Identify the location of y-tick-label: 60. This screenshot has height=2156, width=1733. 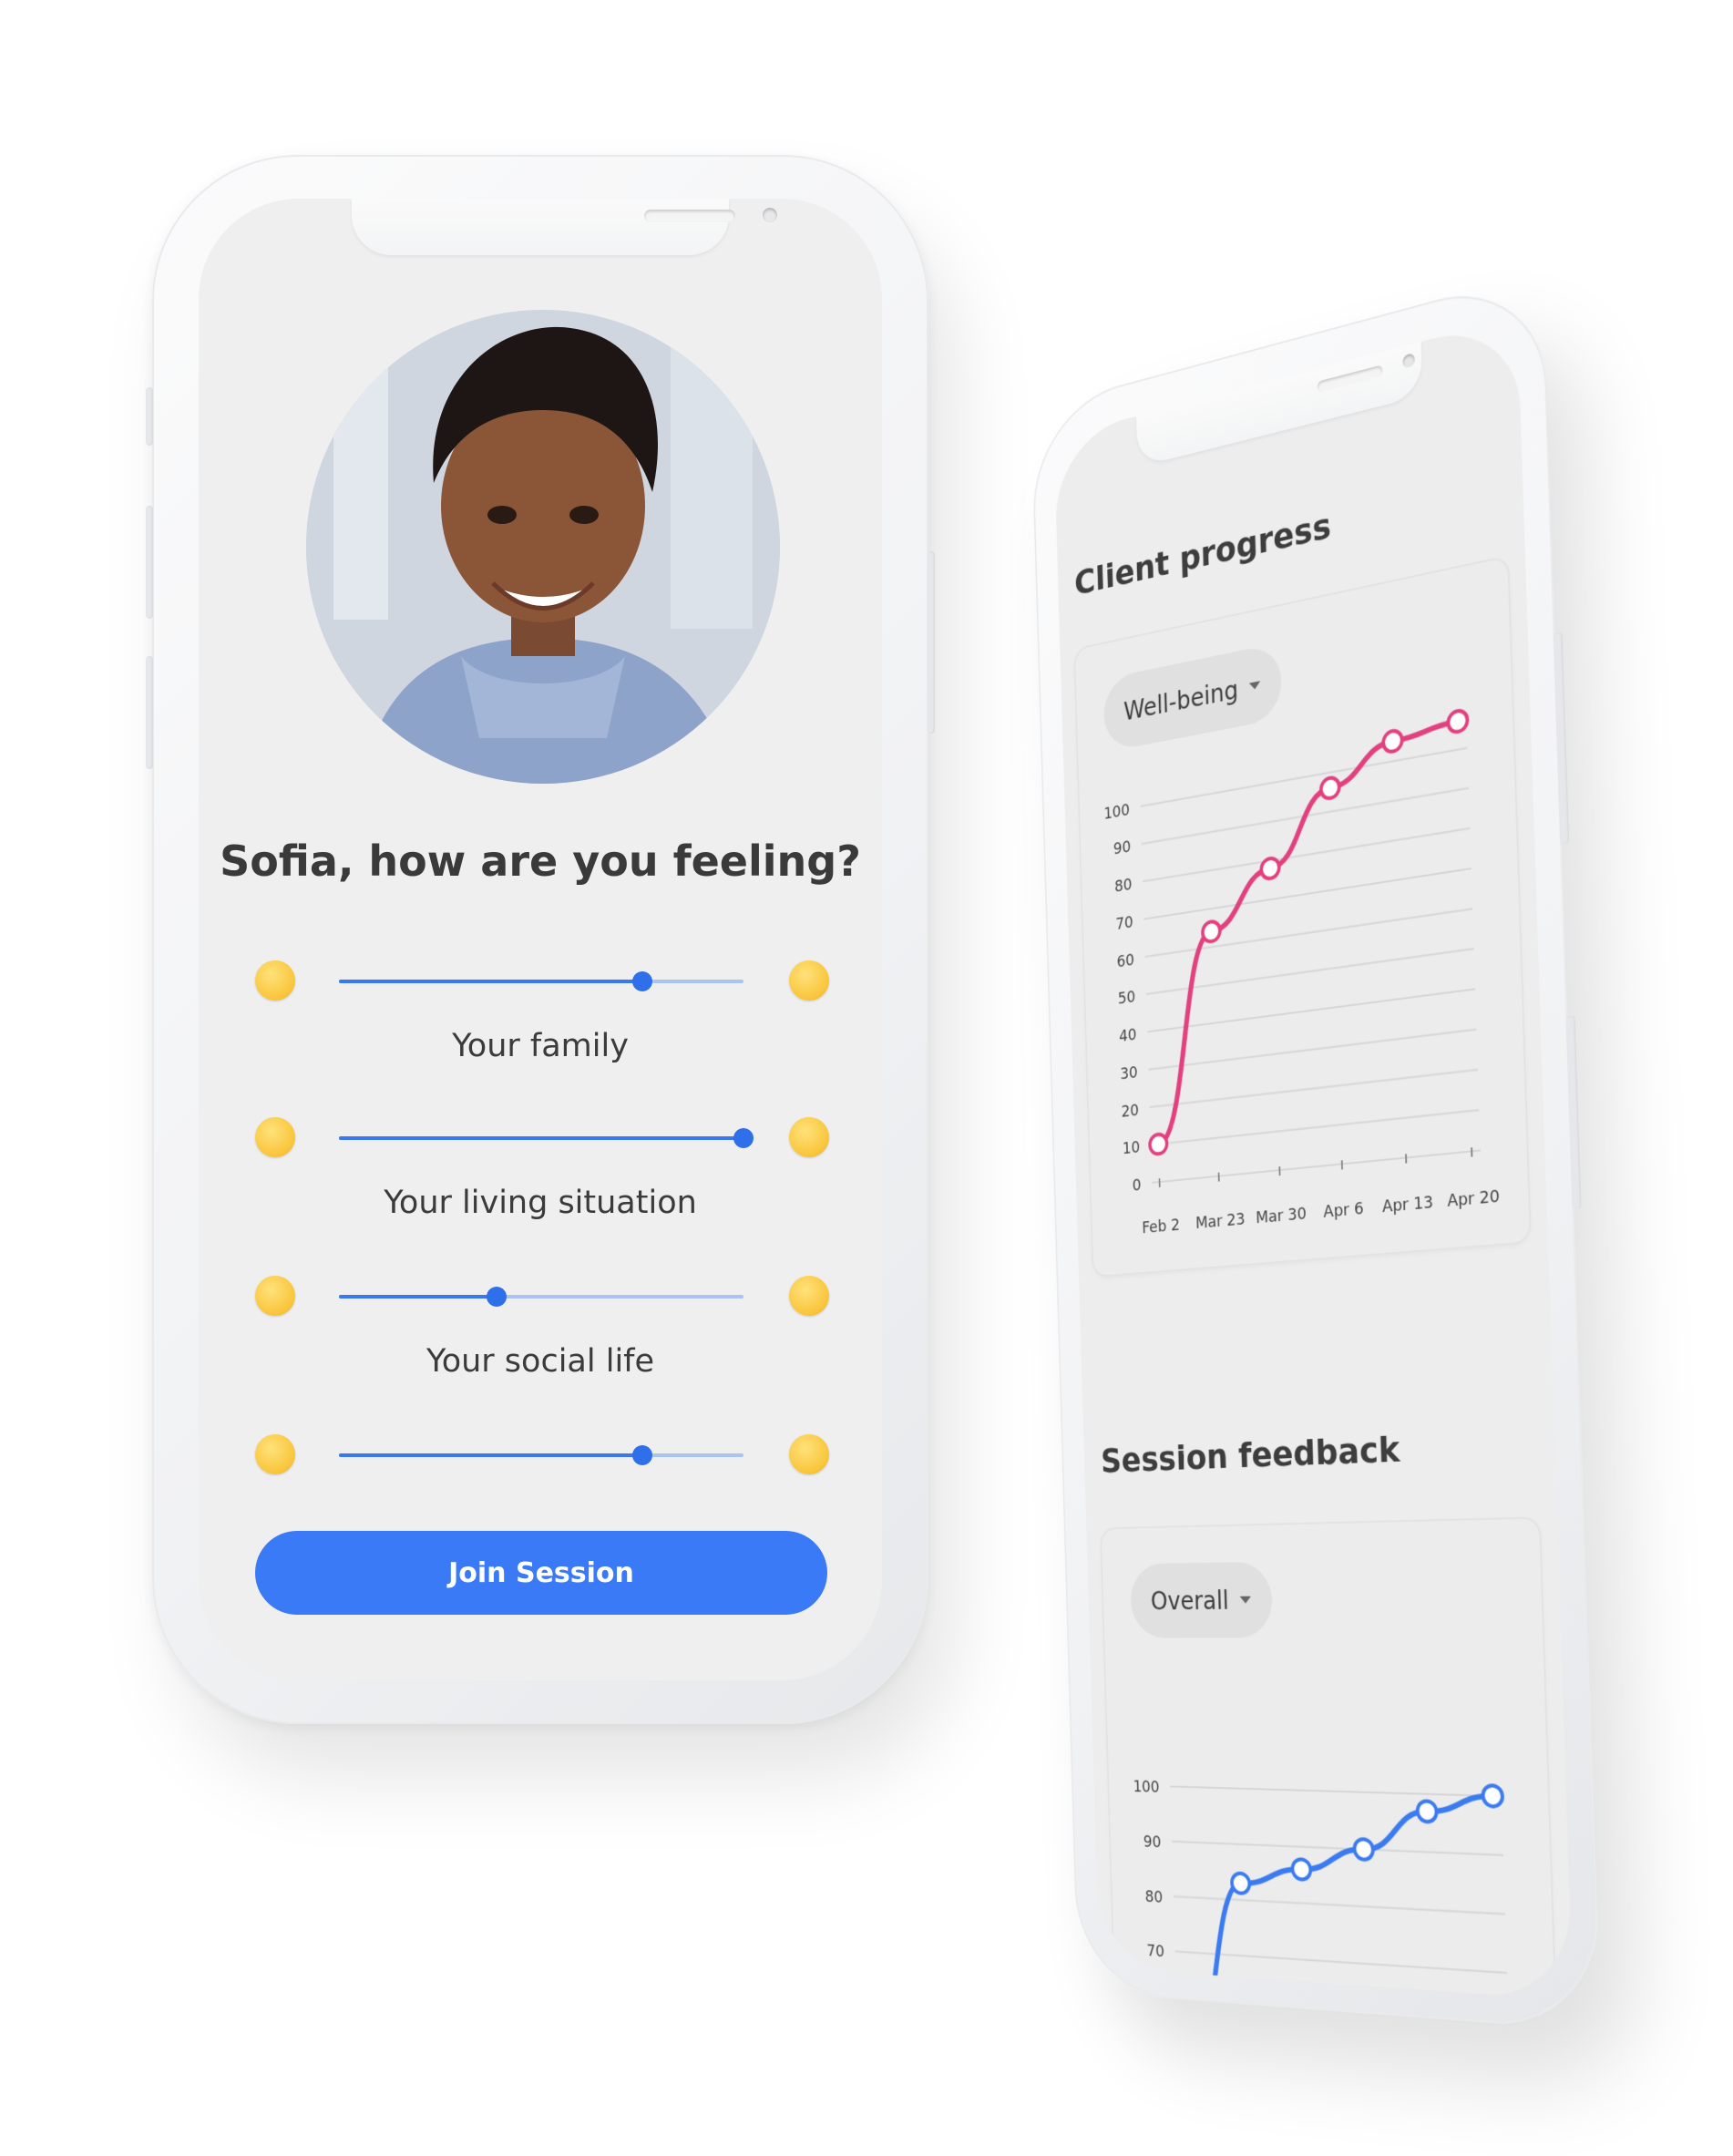
(1125, 960).